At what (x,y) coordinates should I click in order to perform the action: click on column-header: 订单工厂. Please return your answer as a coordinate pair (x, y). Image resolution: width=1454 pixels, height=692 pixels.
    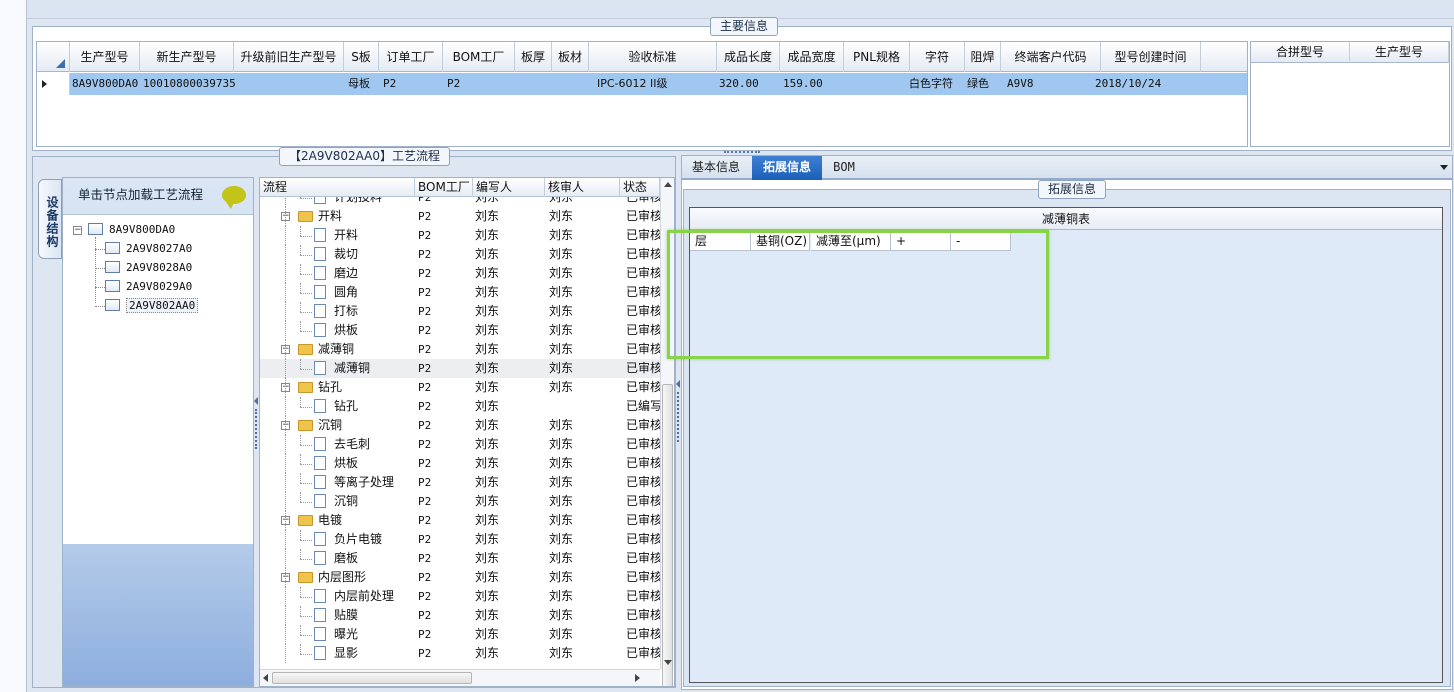
    Looking at the image, I should click on (411, 57).